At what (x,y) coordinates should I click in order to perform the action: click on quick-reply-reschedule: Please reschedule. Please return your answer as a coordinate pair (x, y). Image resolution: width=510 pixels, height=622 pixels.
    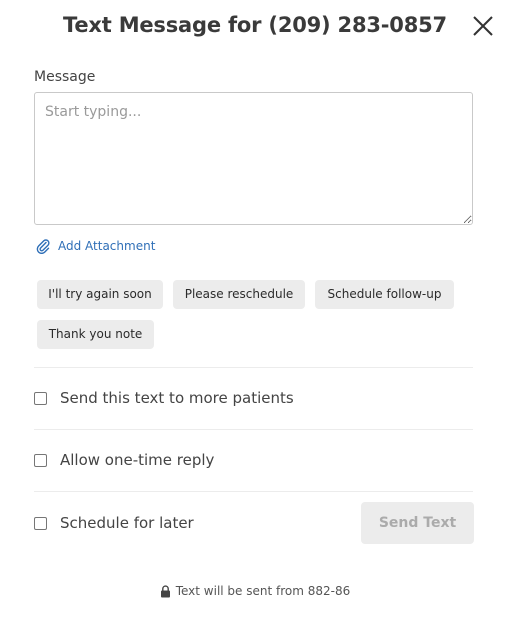
    Looking at the image, I should click on (239, 294).